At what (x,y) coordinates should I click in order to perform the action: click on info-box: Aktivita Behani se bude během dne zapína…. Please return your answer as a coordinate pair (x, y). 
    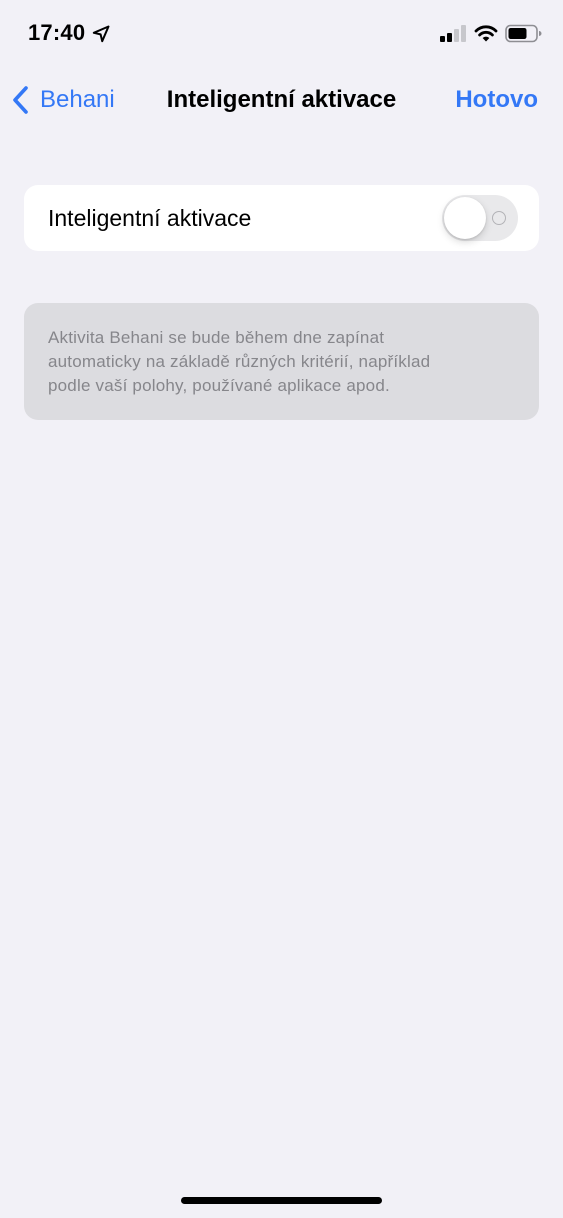
    Looking at the image, I should click on (281, 361).